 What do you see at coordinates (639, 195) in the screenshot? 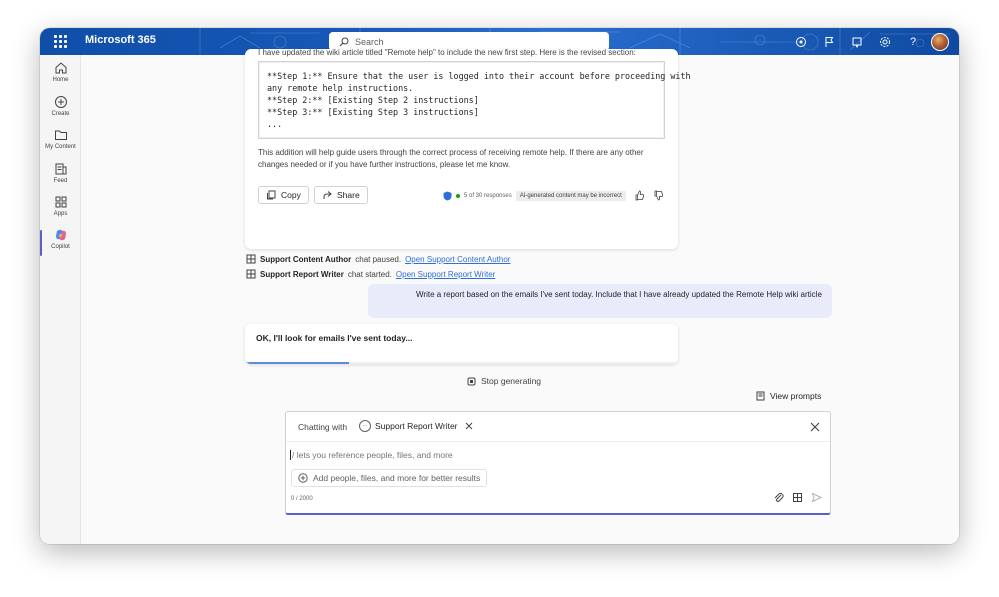
I see `thumbs-up-icon` at bounding box center [639, 195].